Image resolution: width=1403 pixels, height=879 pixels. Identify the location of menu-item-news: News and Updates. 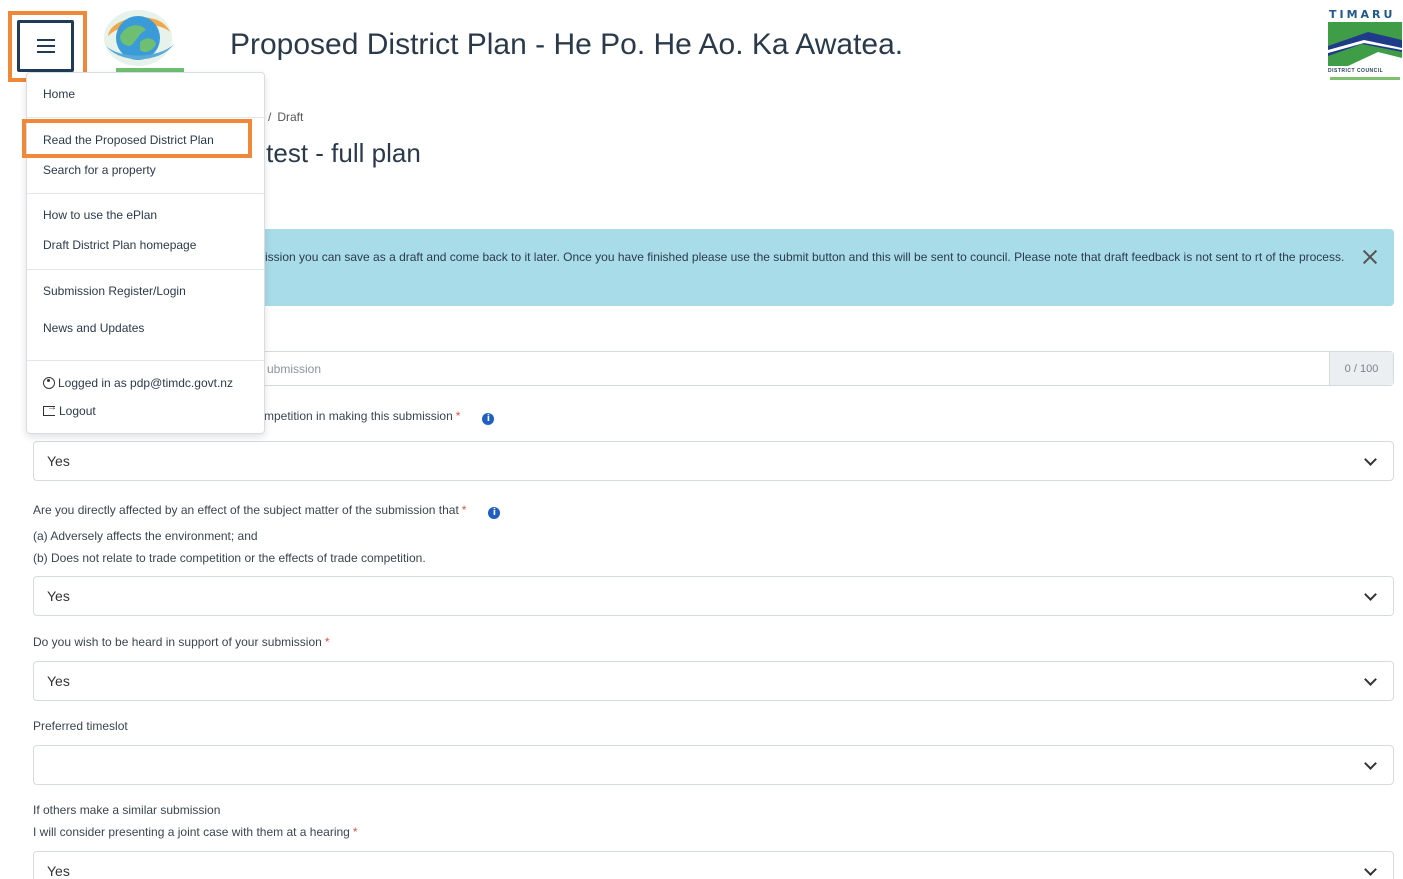
(93, 328).